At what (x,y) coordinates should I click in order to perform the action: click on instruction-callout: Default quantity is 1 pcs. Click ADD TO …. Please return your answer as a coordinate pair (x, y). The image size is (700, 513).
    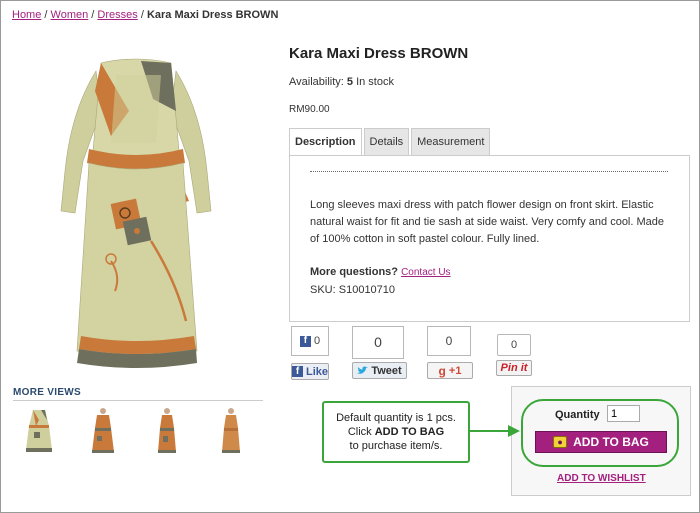
    Looking at the image, I should click on (396, 432).